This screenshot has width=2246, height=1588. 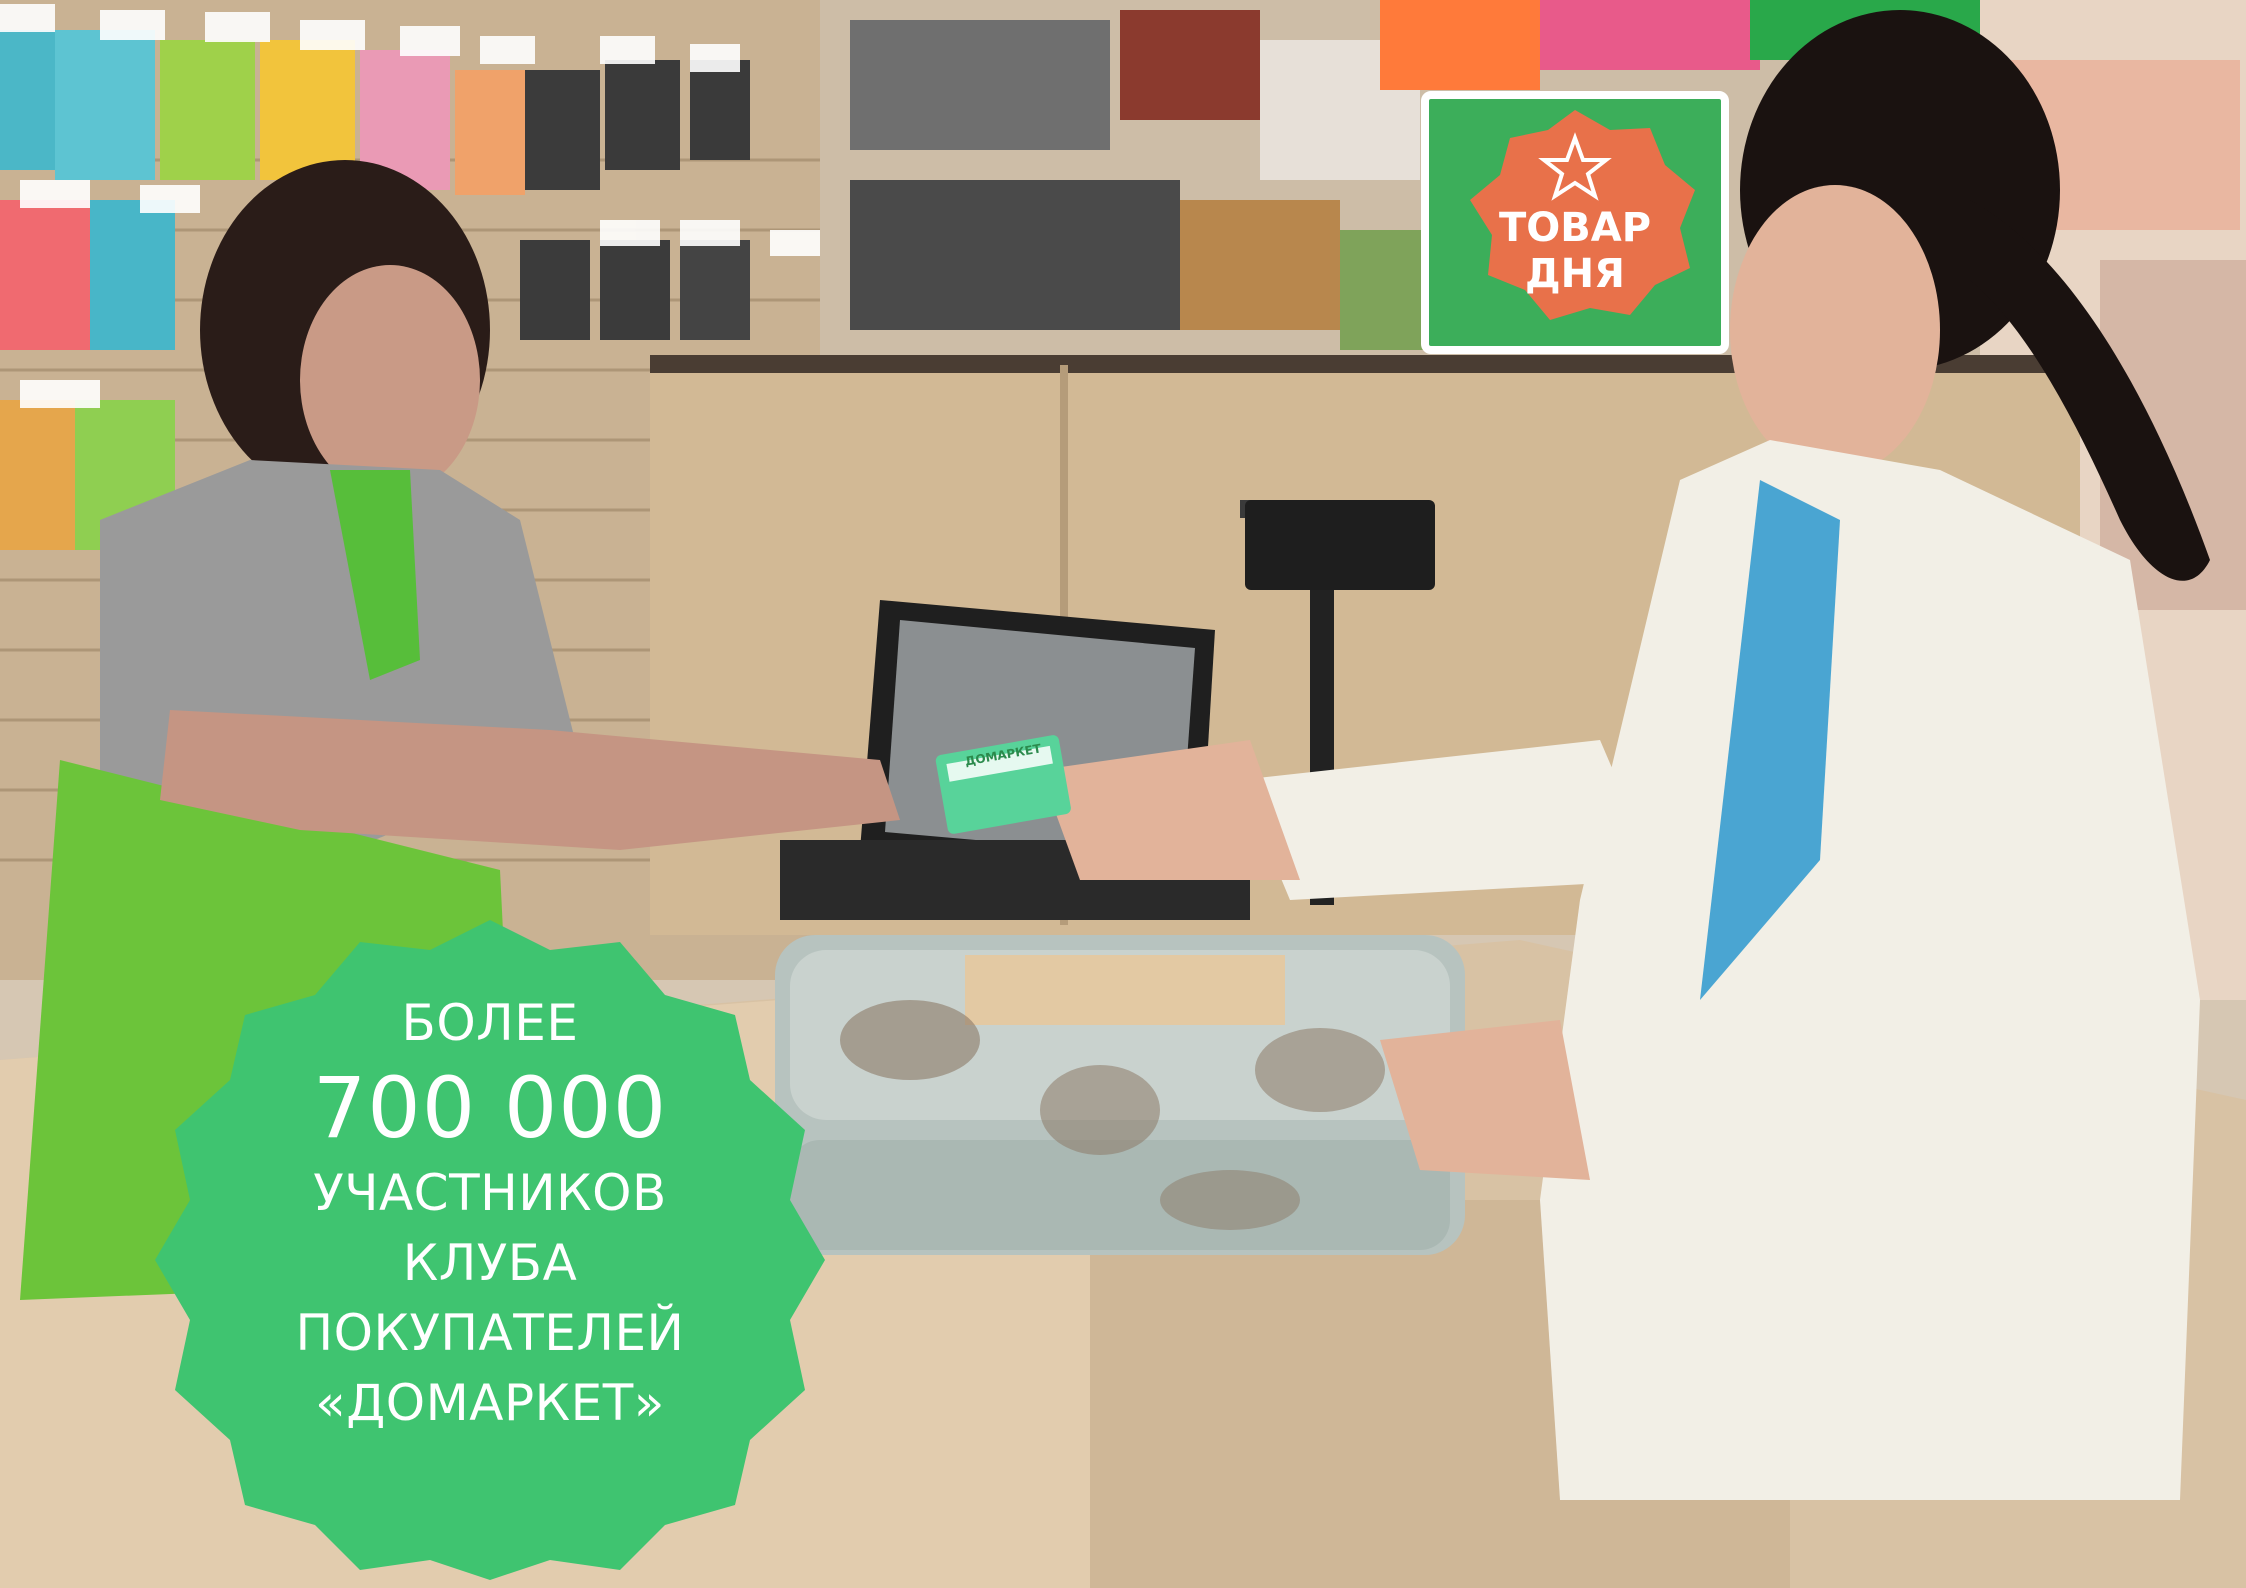 What do you see at coordinates (1575, 228) in the screenshot?
I see `sign-line-1: ТОВАР` at bounding box center [1575, 228].